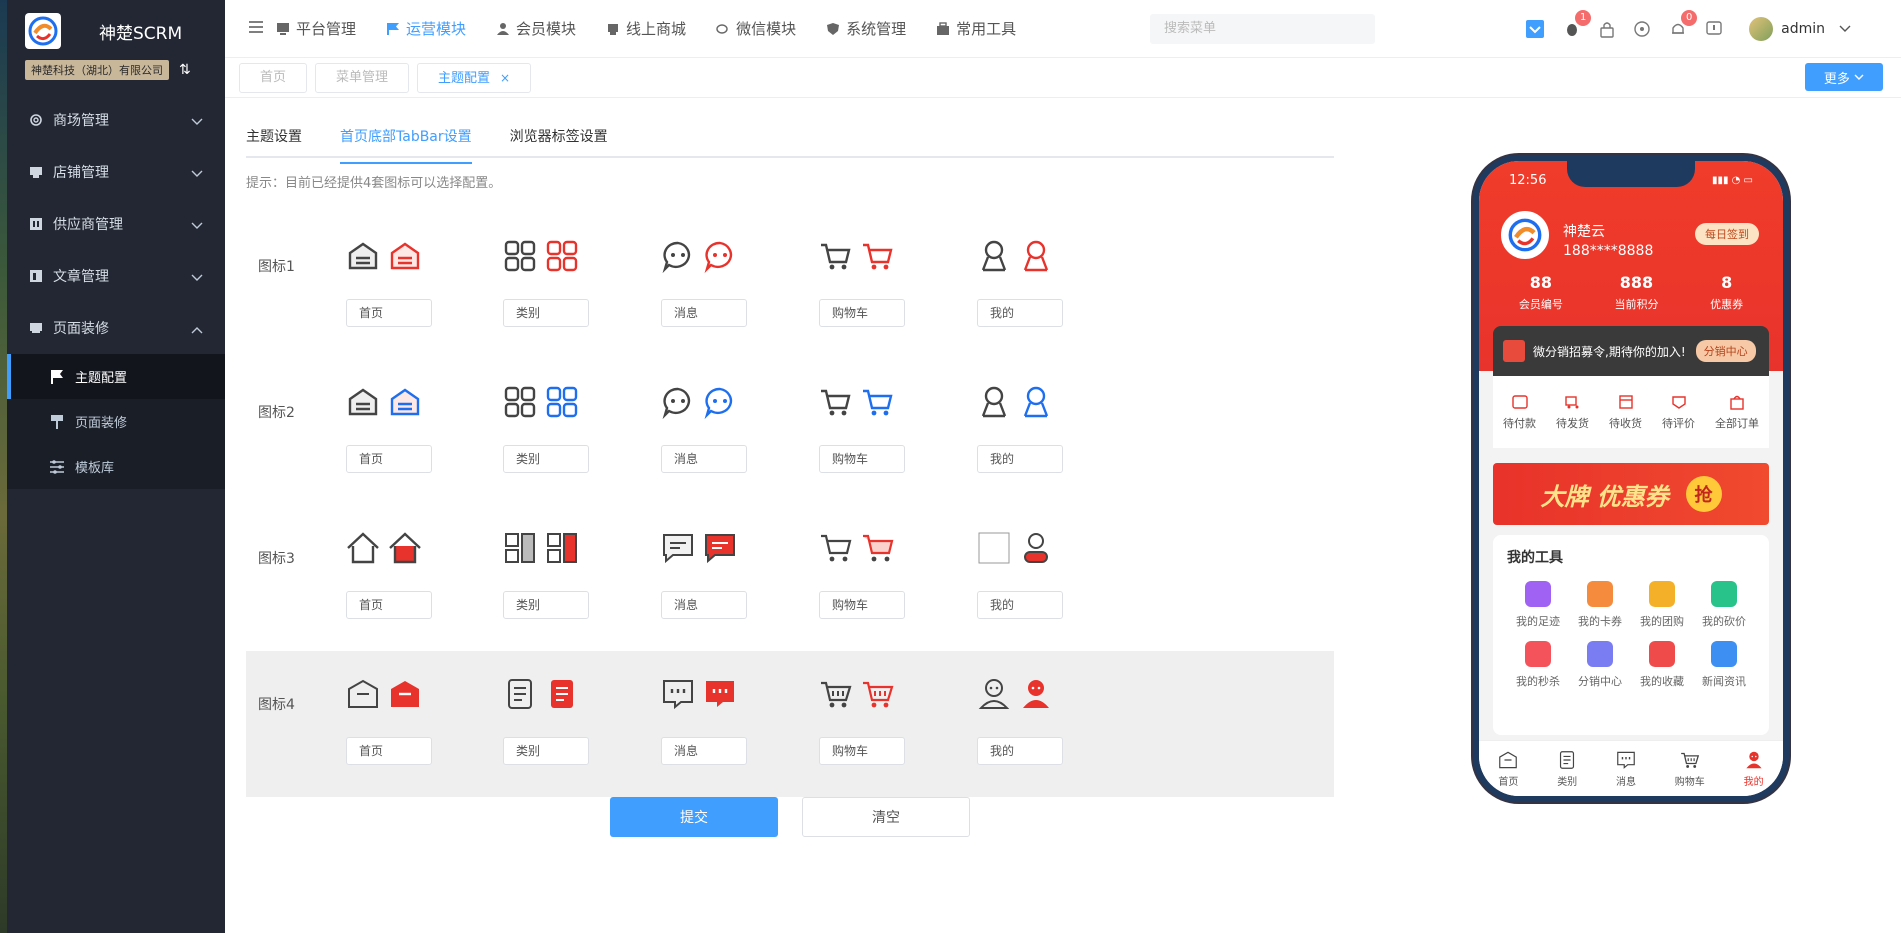  Describe the element at coordinates (1631, 635) in the screenshot. I see `my-tools-panel: 我的工具 我的足迹 我的卡券 我的团购 我的砍价 我的秒杀 分销中心 我的收藏 新闻资讯` at that location.